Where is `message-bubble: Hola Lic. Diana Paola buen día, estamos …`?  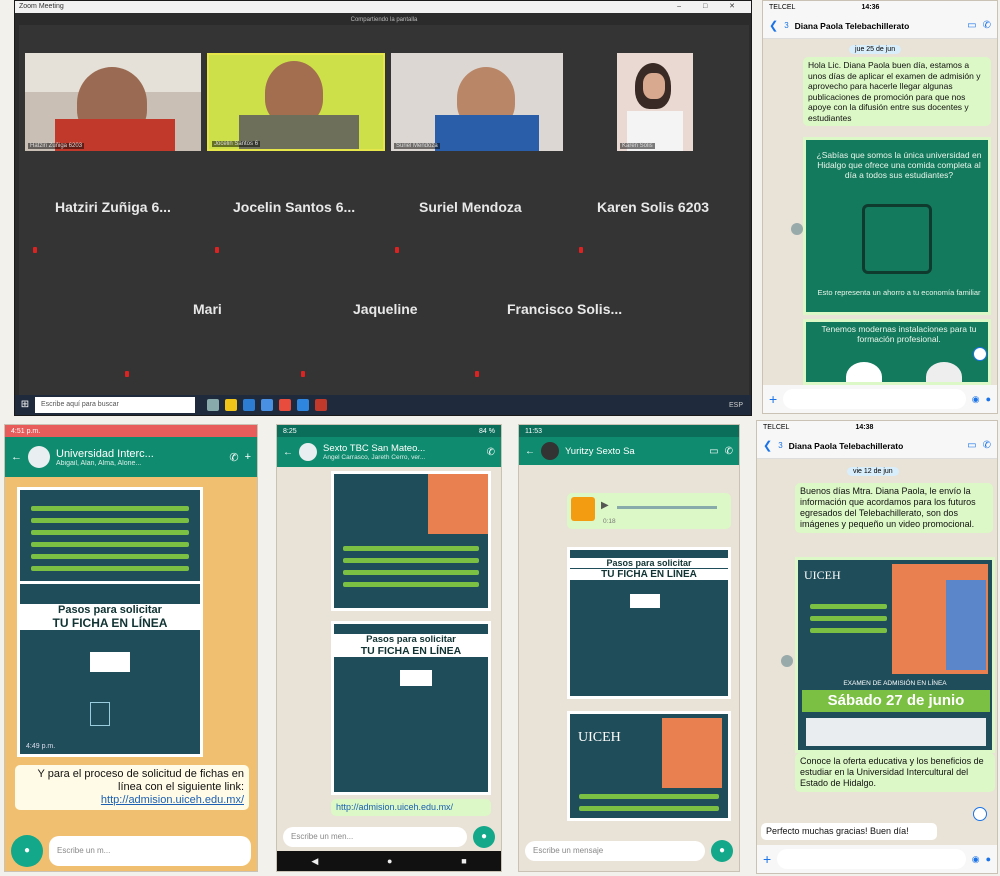 message-bubble: Hola Lic. Diana Paola buen día, estamos … is located at coordinates (897, 91).